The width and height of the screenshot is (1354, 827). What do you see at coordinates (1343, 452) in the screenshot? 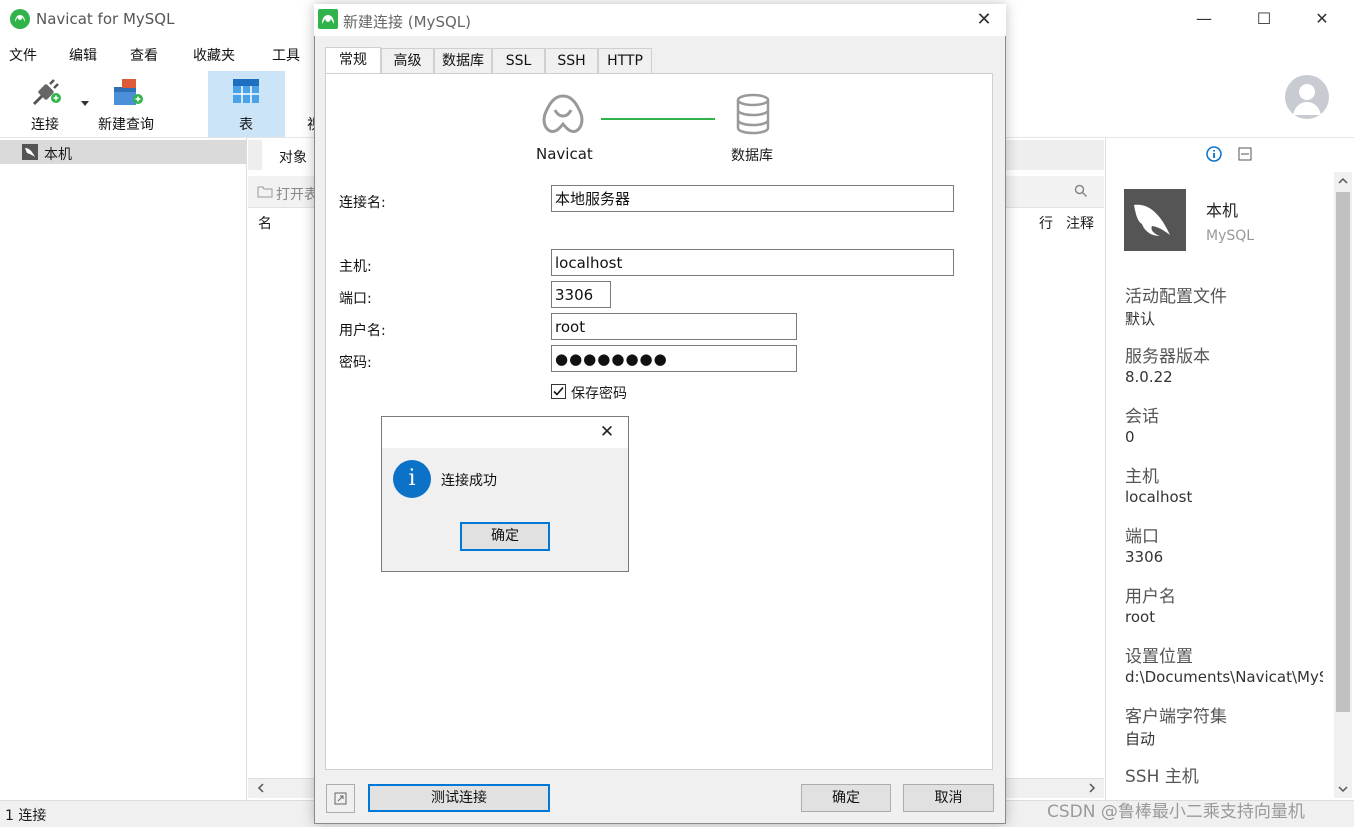
I see `info-scrollbar-thumb` at bounding box center [1343, 452].